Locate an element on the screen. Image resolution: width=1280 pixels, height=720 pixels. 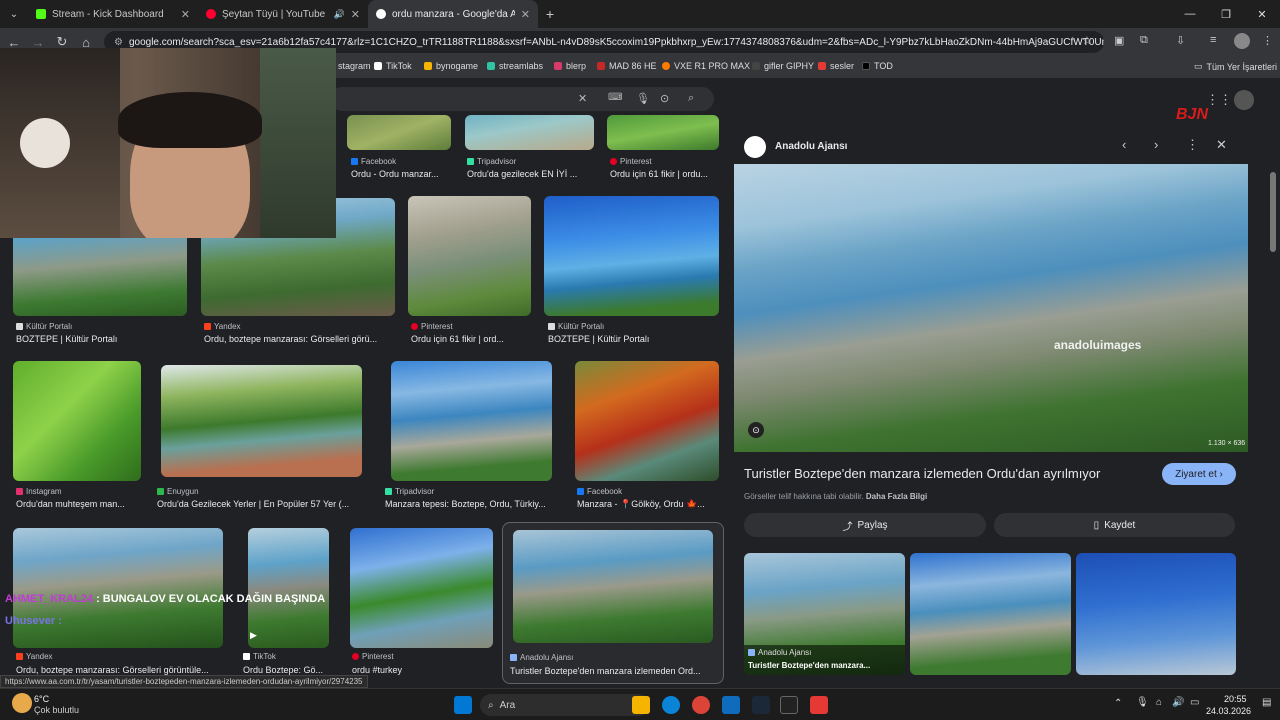
save-button: ▯ Kaydet is located at coordinates (1114, 525).